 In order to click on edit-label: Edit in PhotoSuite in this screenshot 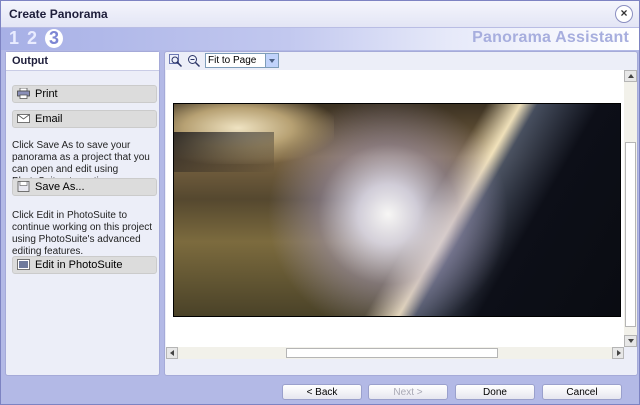, I will do `click(79, 265)`.